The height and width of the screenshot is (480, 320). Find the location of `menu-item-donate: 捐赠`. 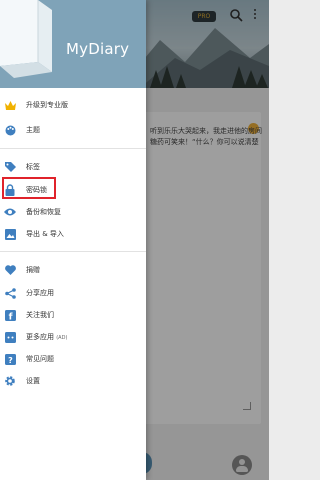

menu-item-donate: 捐赠 is located at coordinates (73, 270).